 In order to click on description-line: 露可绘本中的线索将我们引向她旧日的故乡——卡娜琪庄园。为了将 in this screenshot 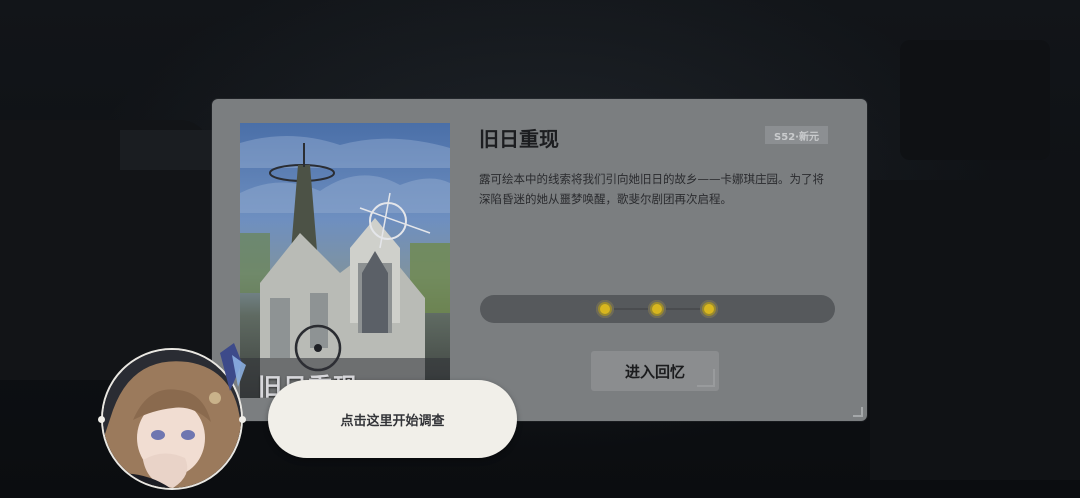, I will do `click(651, 179)`.